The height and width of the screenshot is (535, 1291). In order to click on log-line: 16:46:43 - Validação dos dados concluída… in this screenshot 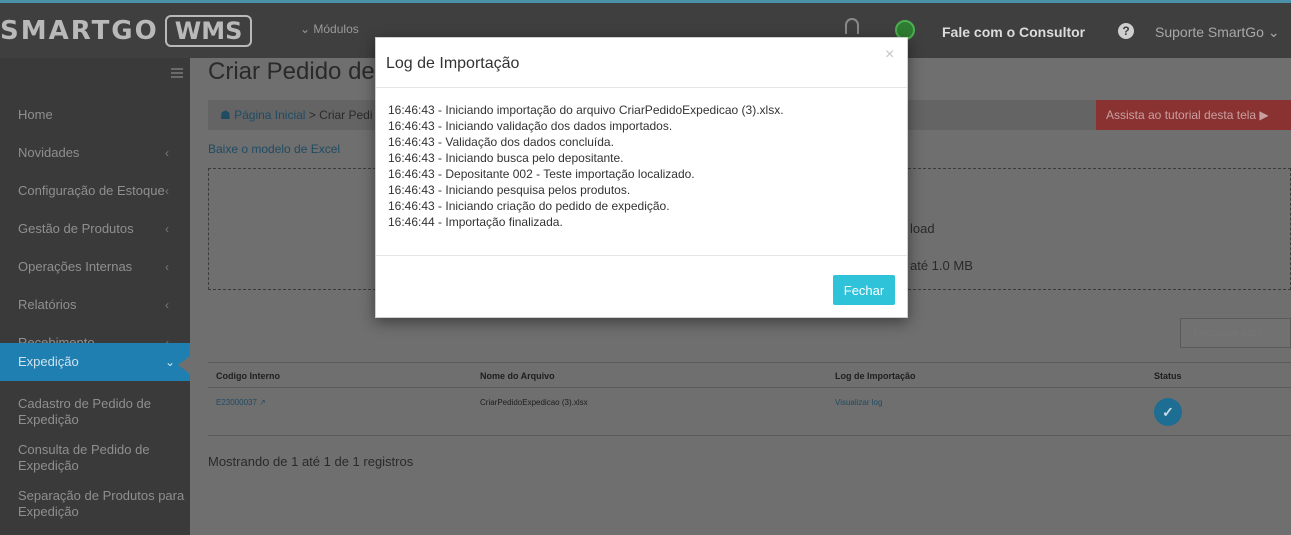, I will do `click(501, 142)`.